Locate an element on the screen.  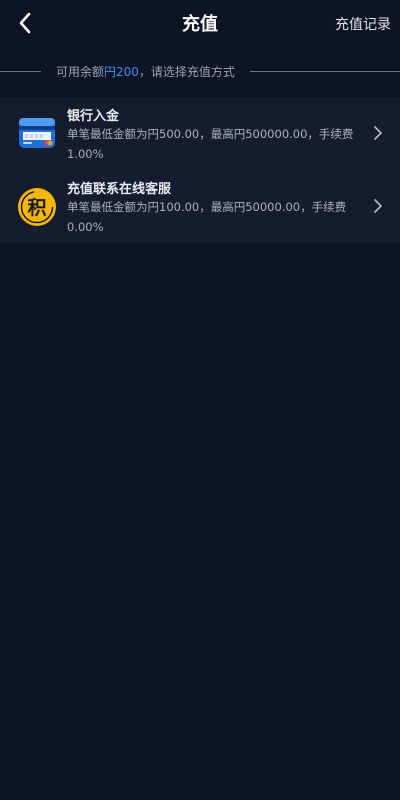
points-ji-icon: 积 is located at coordinates (37, 207).